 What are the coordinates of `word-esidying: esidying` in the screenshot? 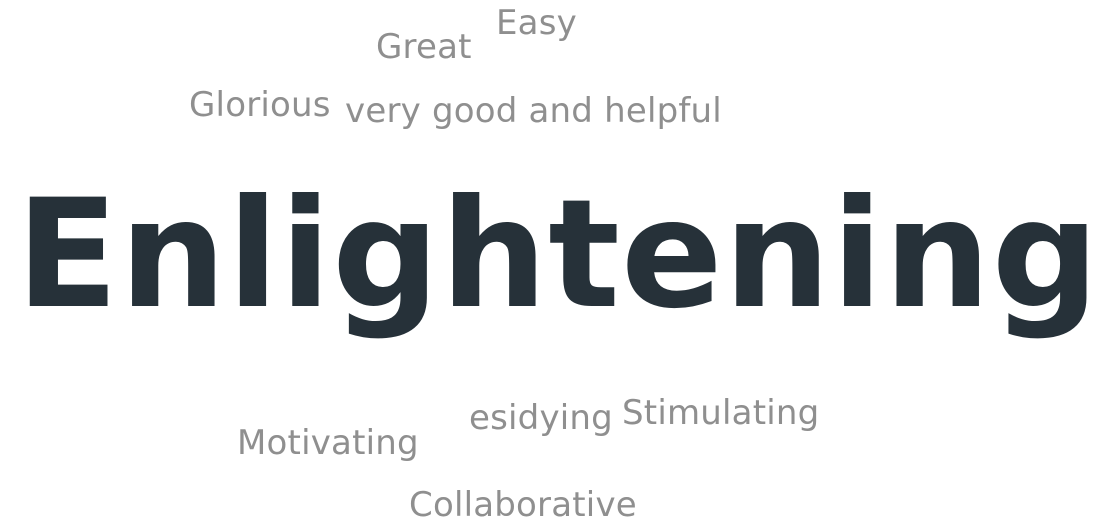 It's located at (541, 418).